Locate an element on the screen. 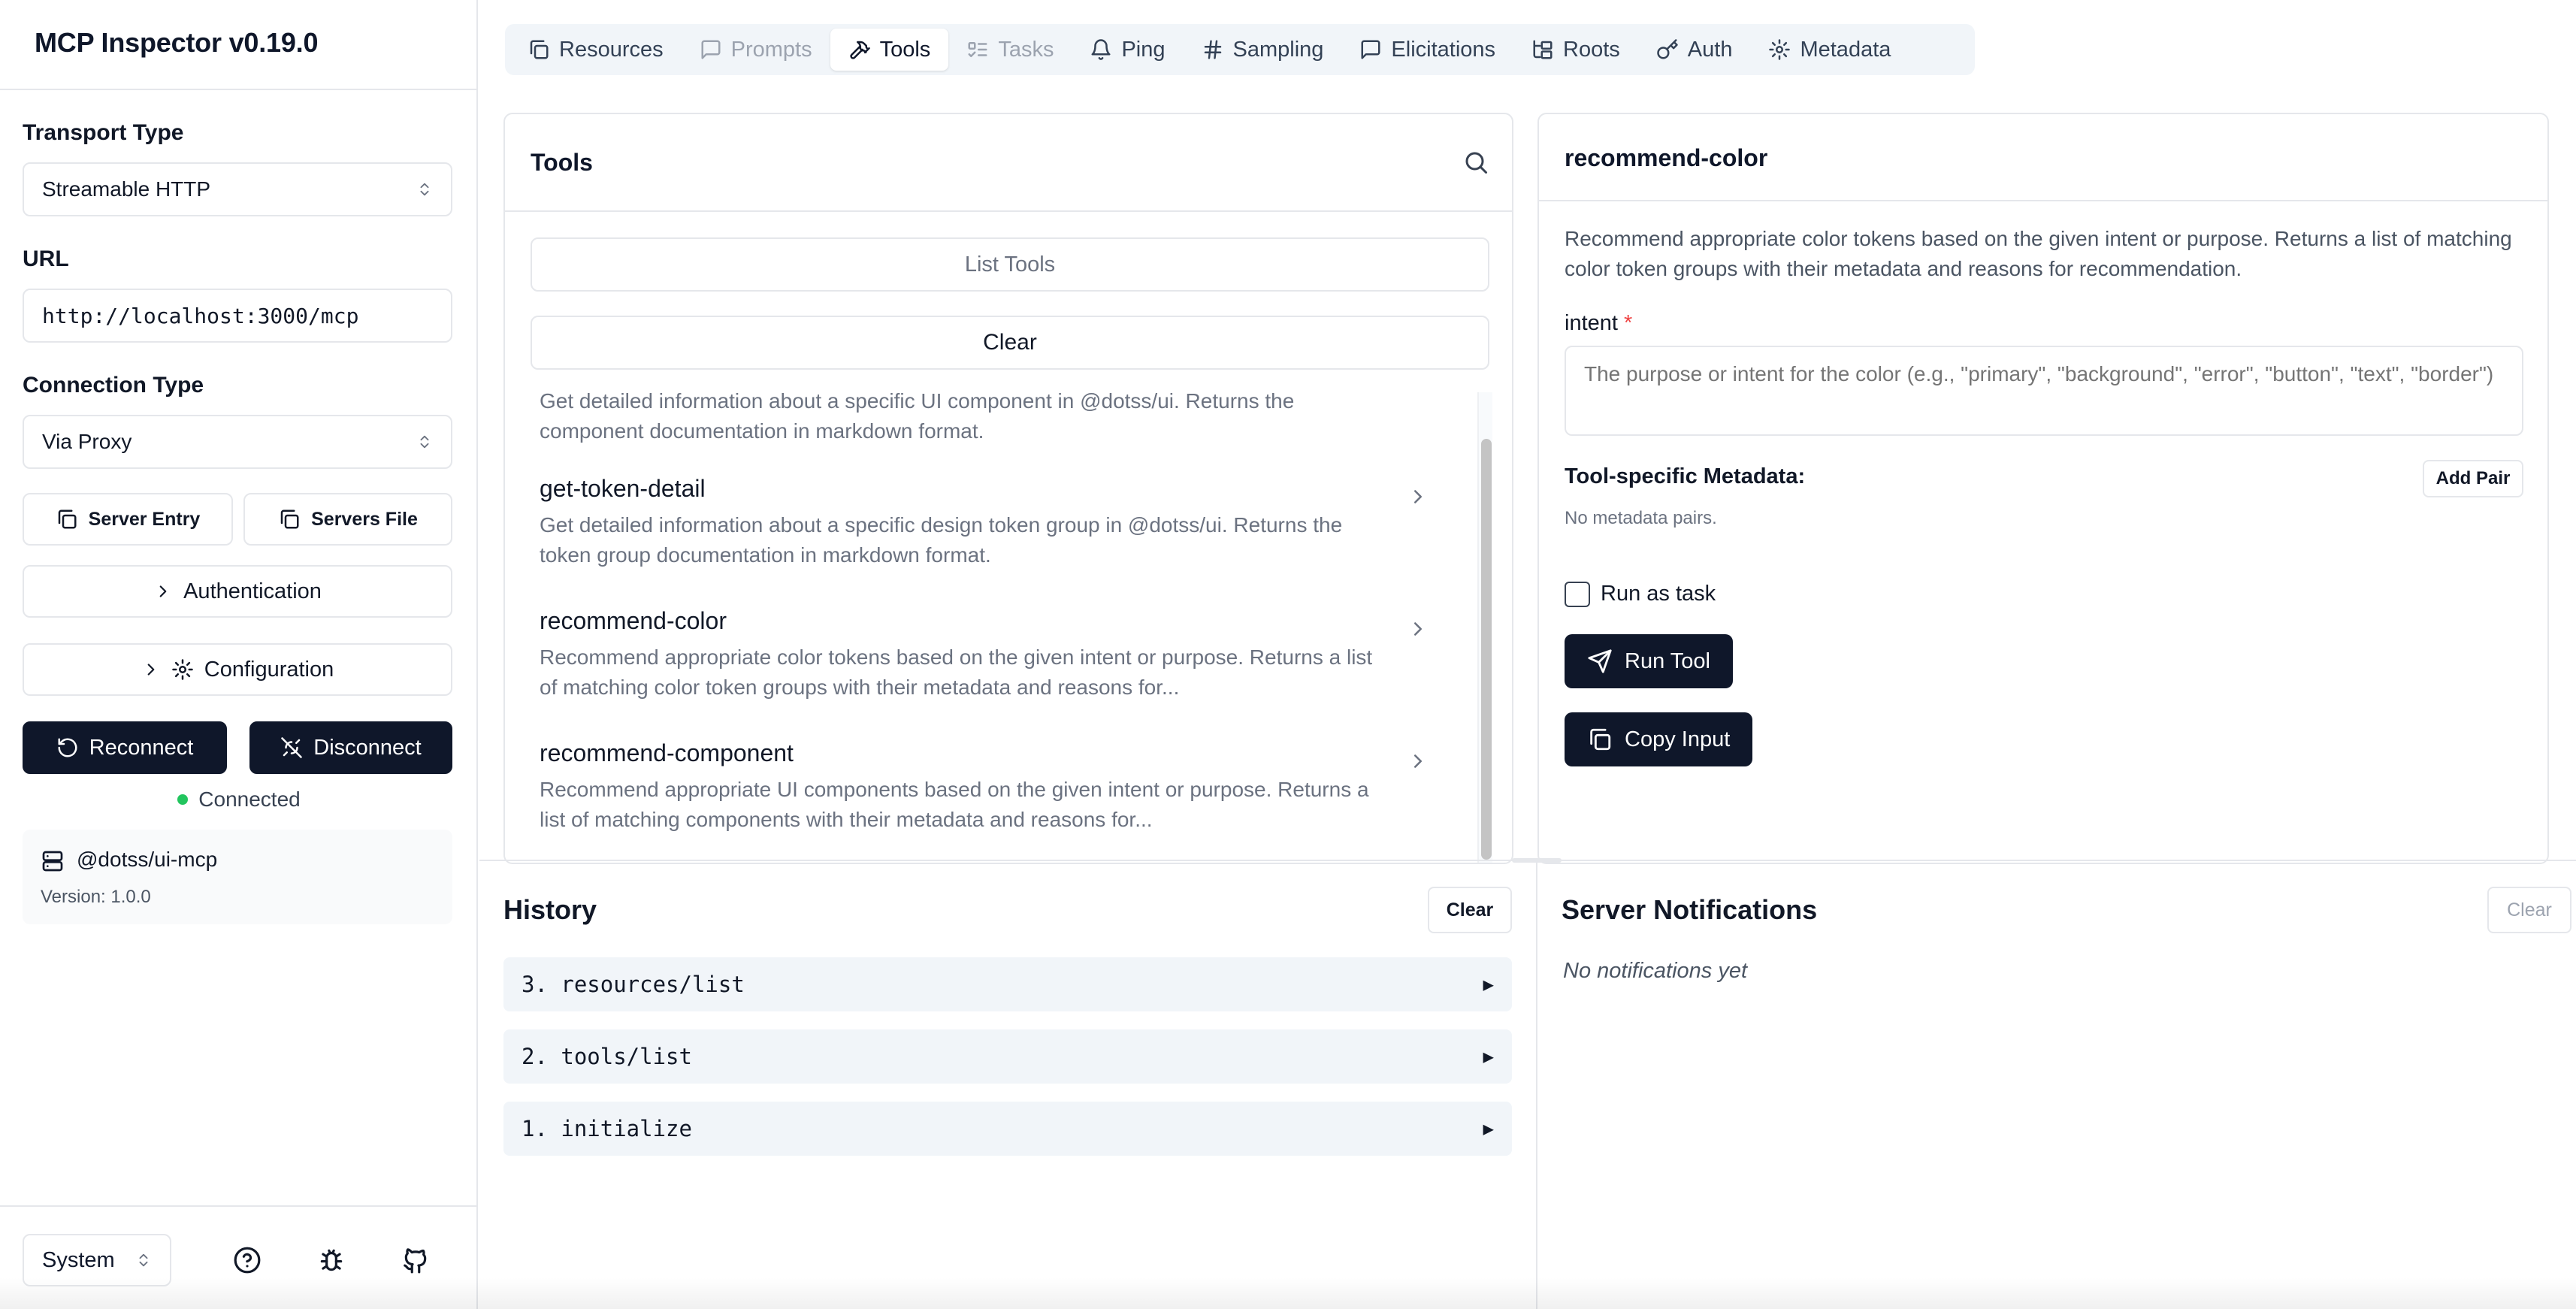 Image resolution: width=2576 pixels, height=1309 pixels. tool-name: recommend-component is located at coordinates (667, 752).